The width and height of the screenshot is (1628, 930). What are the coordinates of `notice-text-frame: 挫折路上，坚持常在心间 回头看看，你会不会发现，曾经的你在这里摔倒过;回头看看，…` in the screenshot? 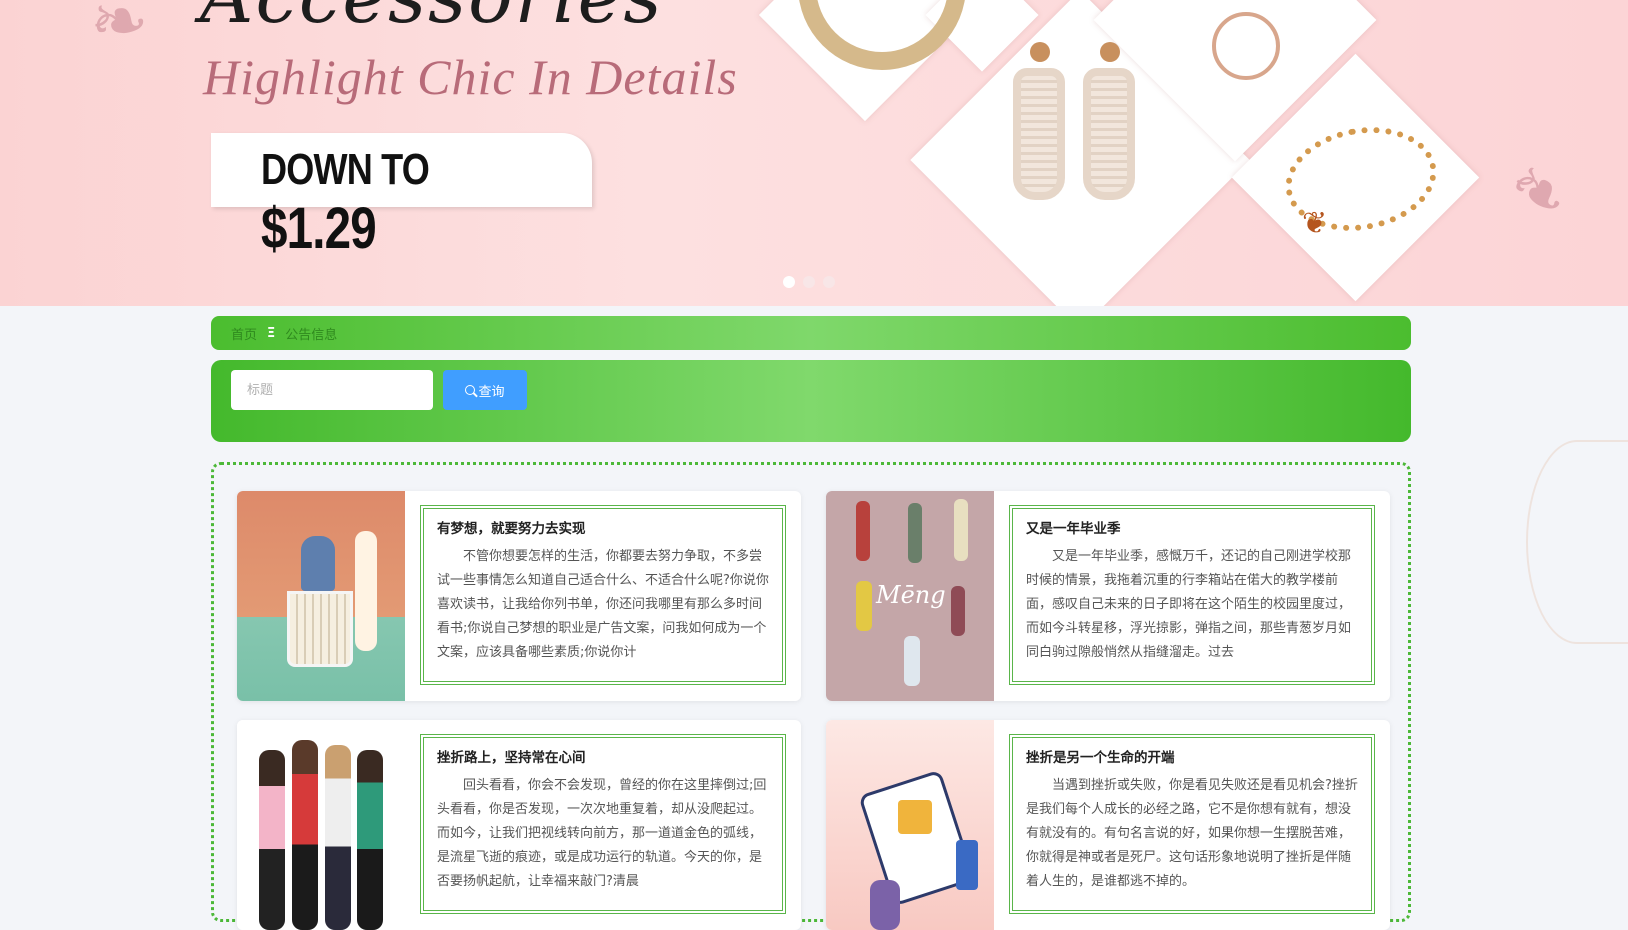 It's located at (603, 824).